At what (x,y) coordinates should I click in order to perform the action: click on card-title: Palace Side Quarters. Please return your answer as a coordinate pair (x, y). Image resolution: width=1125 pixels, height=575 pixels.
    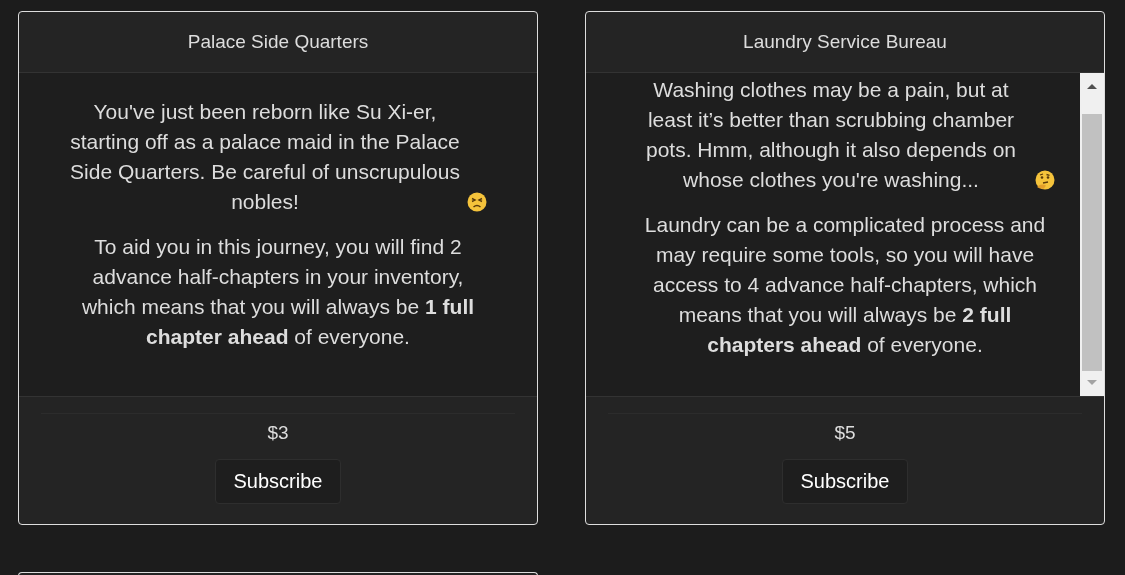
    Looking at the image, I should click on (278, 42).